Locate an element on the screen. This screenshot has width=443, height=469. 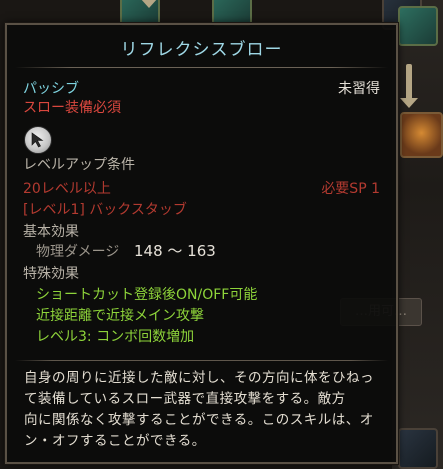
level-requirement: 20レベル以上 is located at coordinates (67, 189).